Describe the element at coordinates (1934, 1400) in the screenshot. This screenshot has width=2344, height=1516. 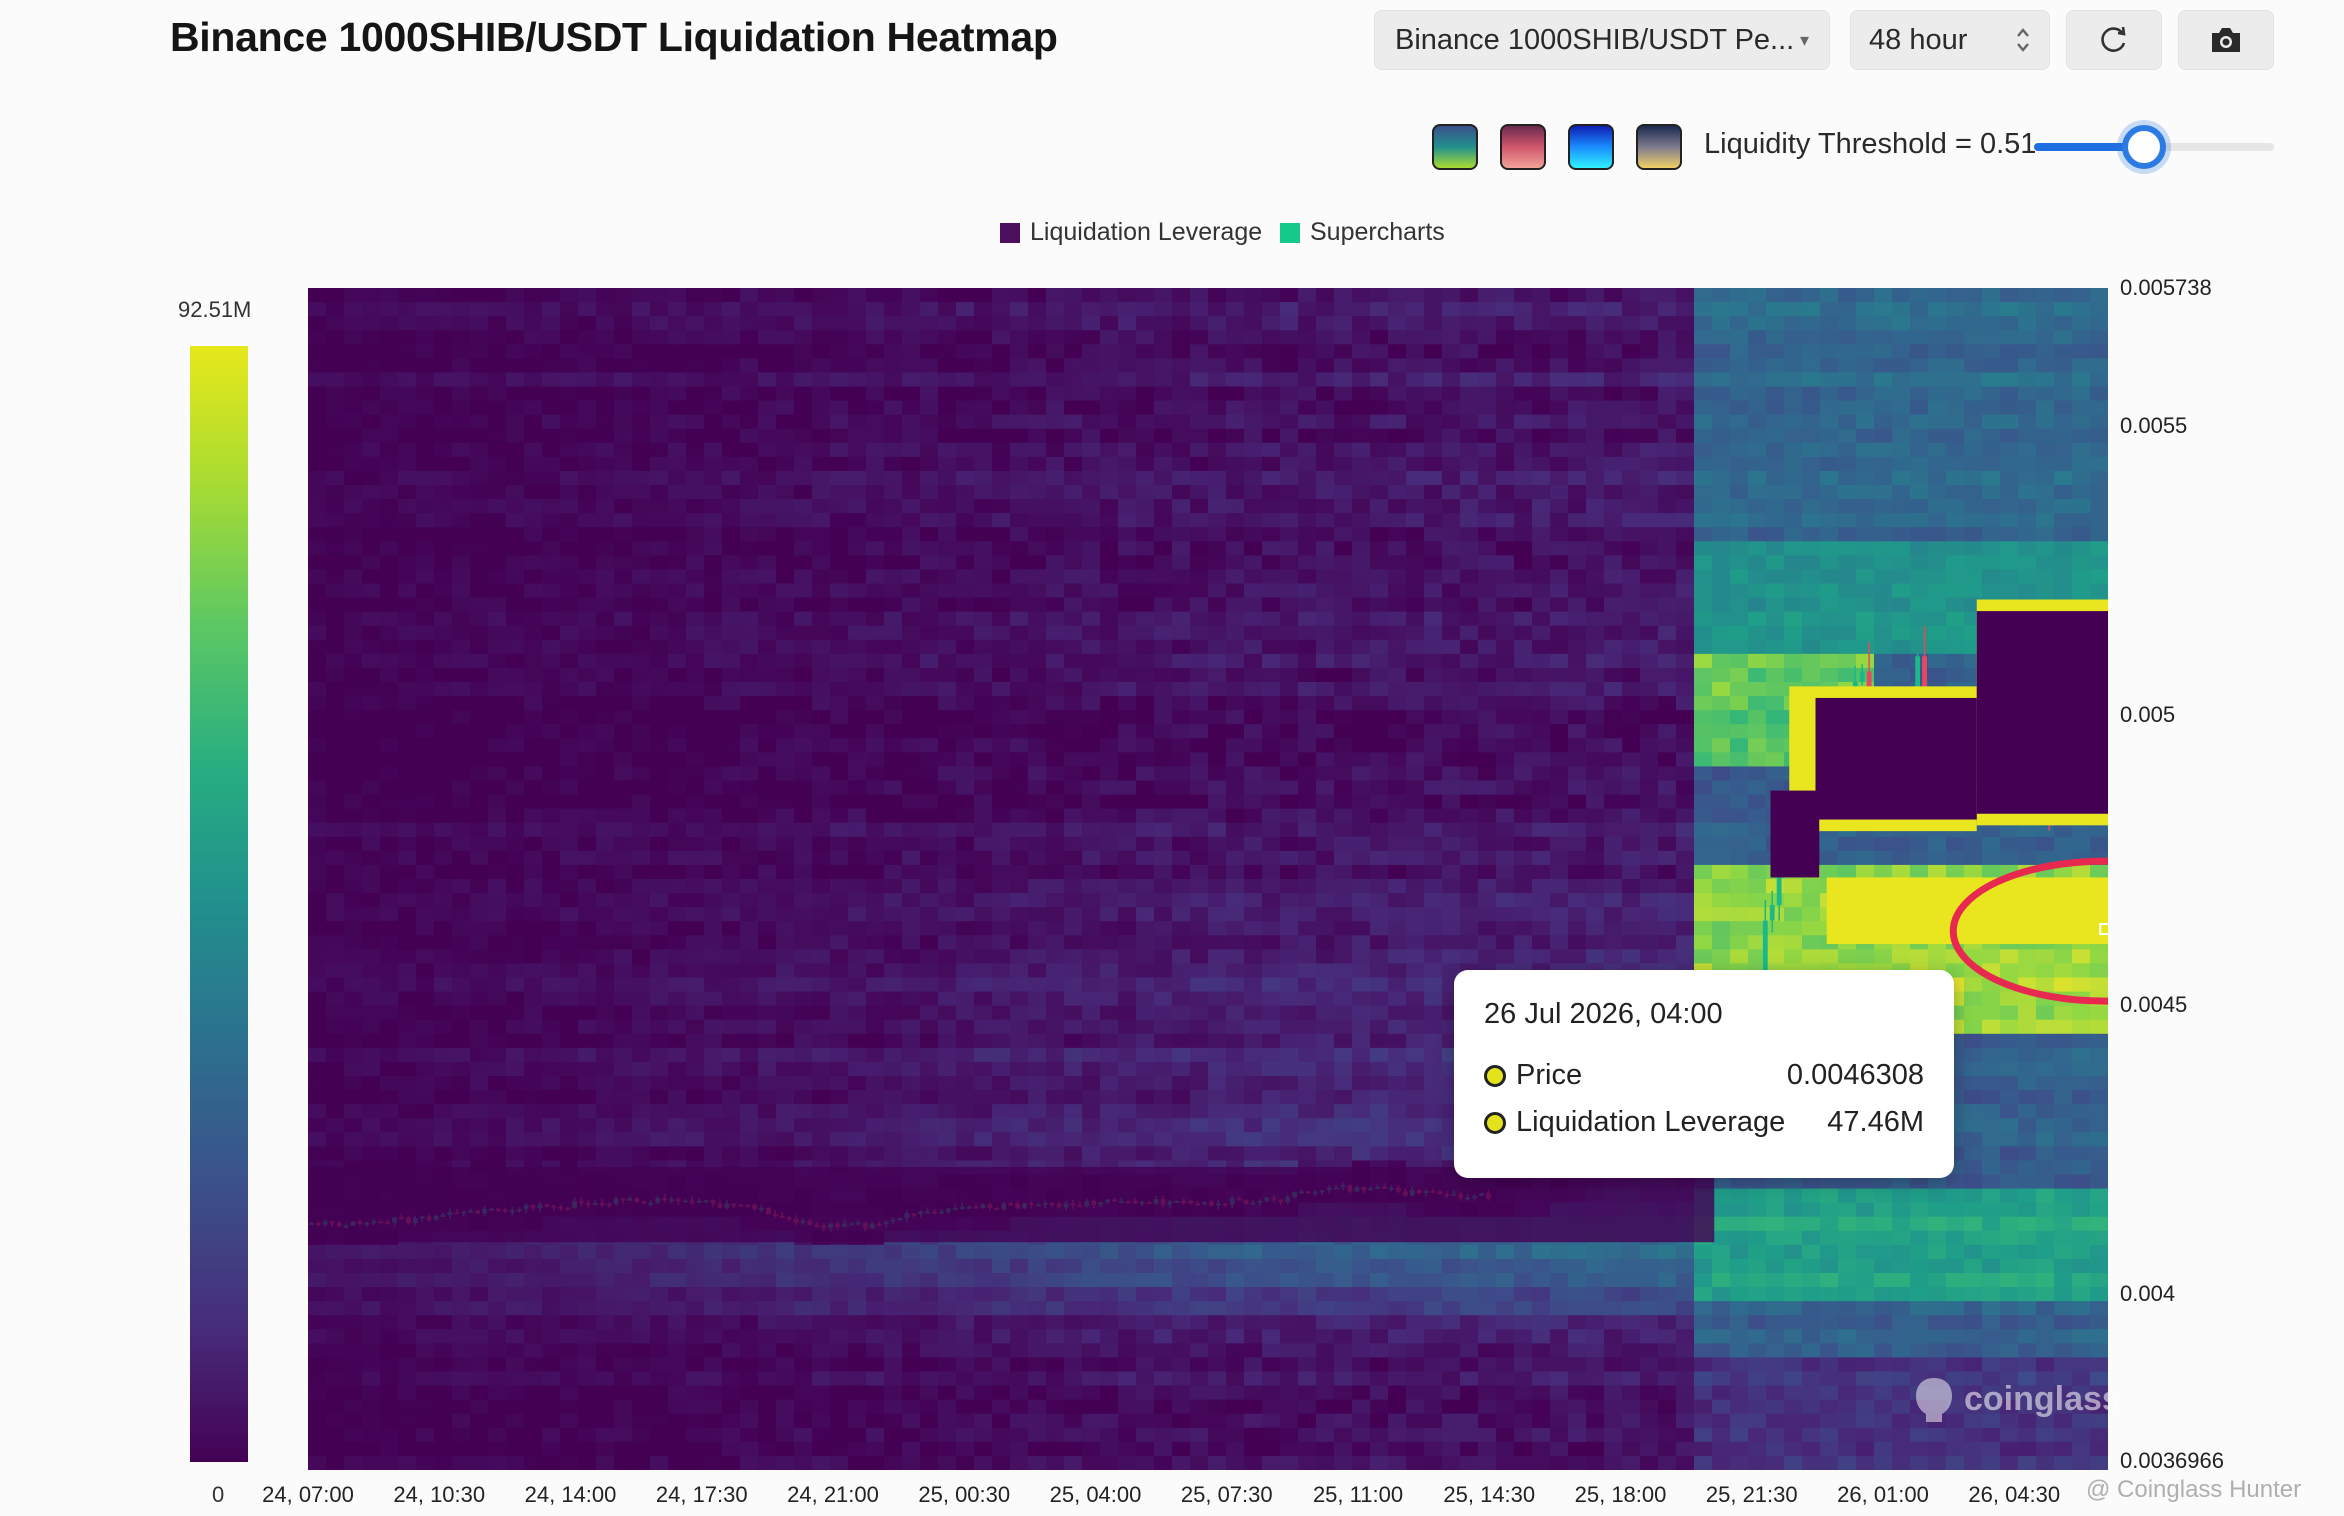
I see `coinglass-logo-icon` at that location.